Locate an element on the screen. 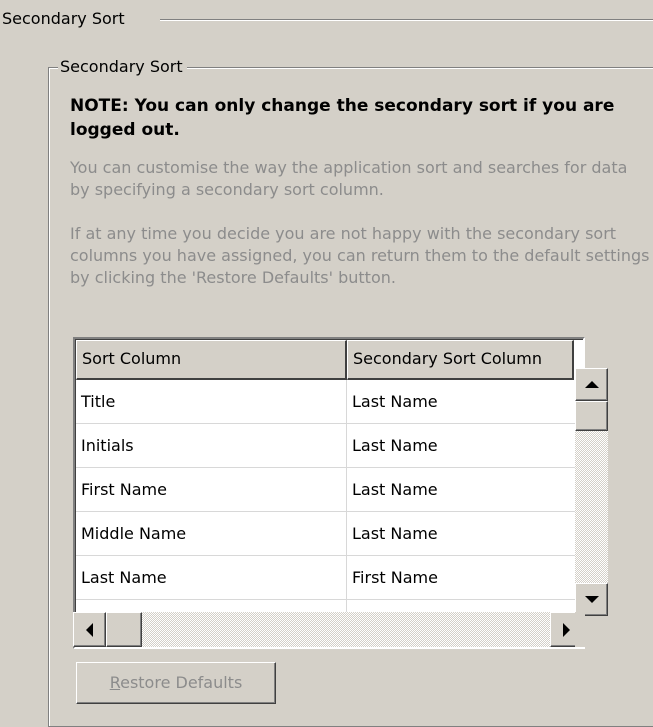 The width and height of the screenshot is (653, 727). triangle-up-icon is located at coordinates (591, 384).